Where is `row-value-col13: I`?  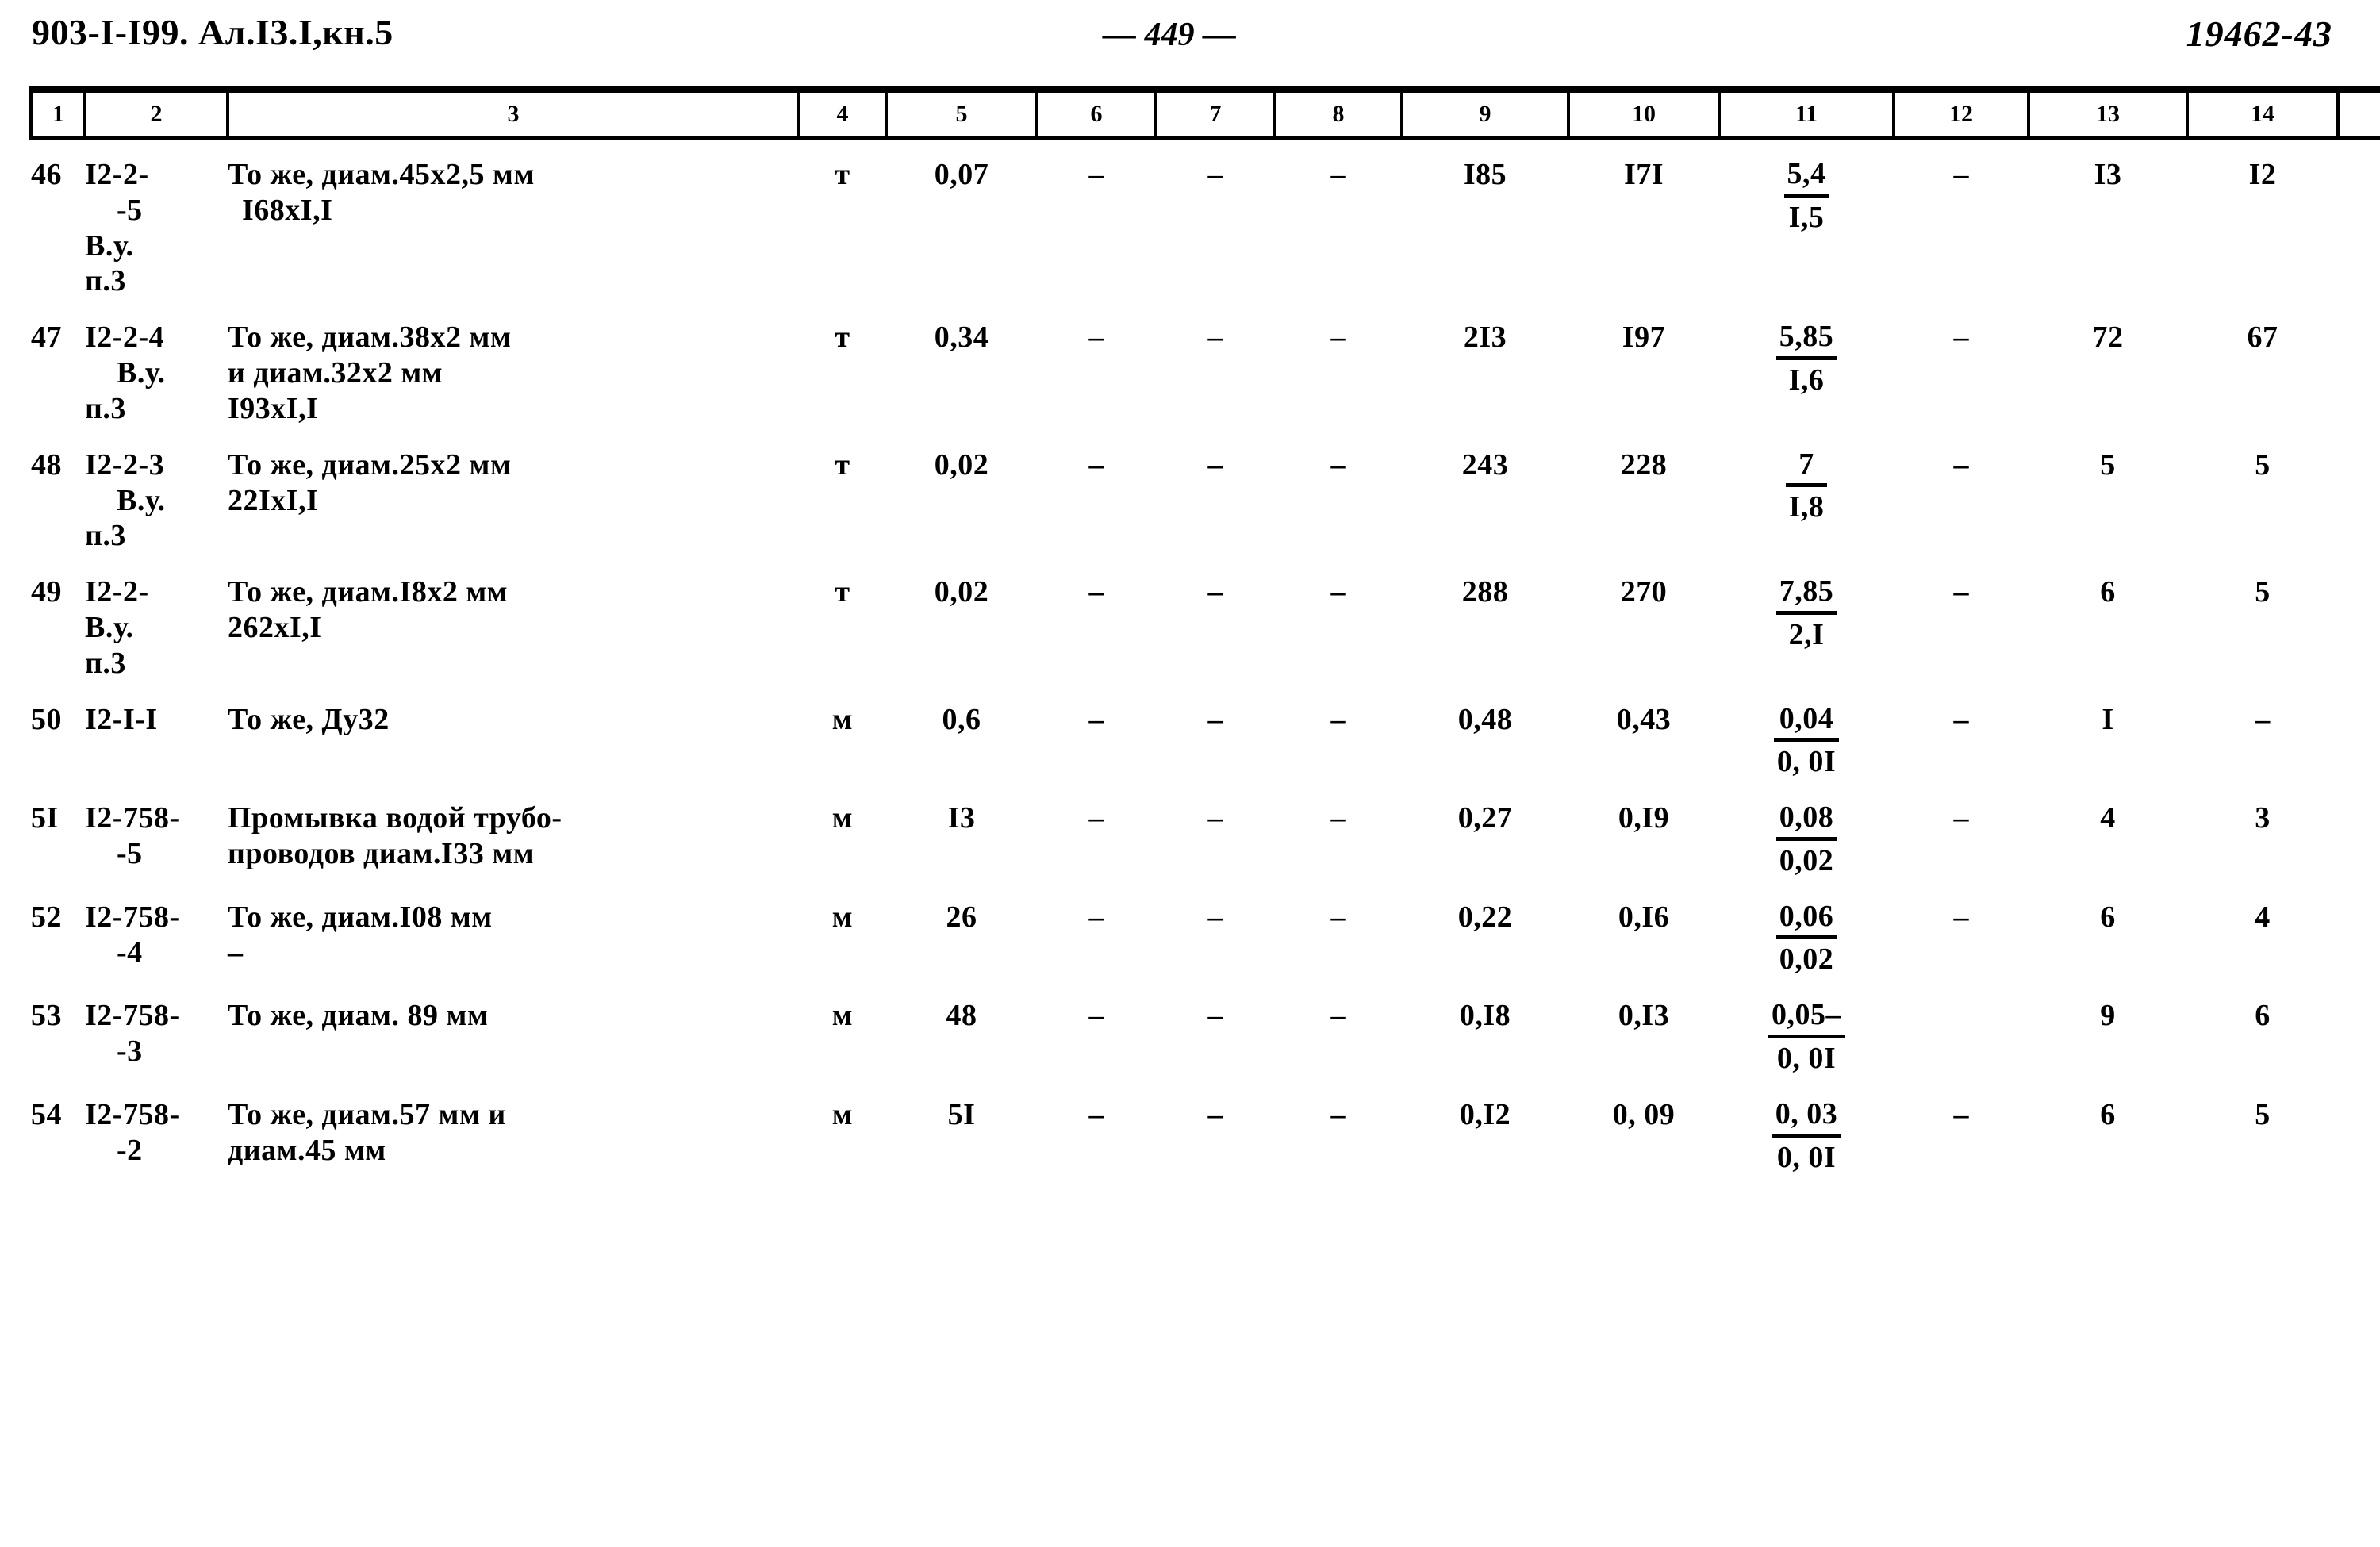
row-value-col13: I is located at coordinates (2108, 719).